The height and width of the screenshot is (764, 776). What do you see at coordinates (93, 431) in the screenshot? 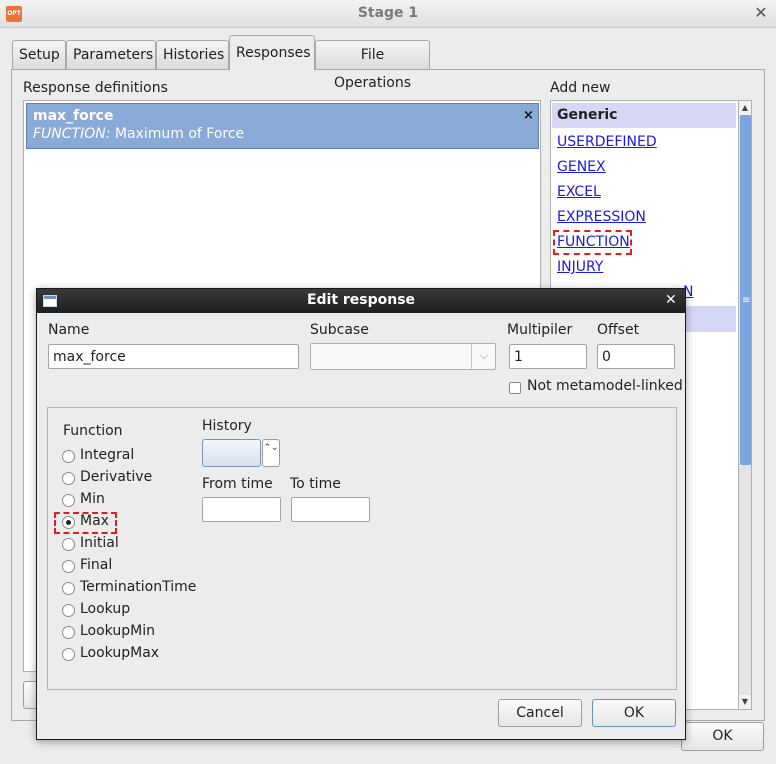
I see `function-label: Function` at bounding box center [93, 431].